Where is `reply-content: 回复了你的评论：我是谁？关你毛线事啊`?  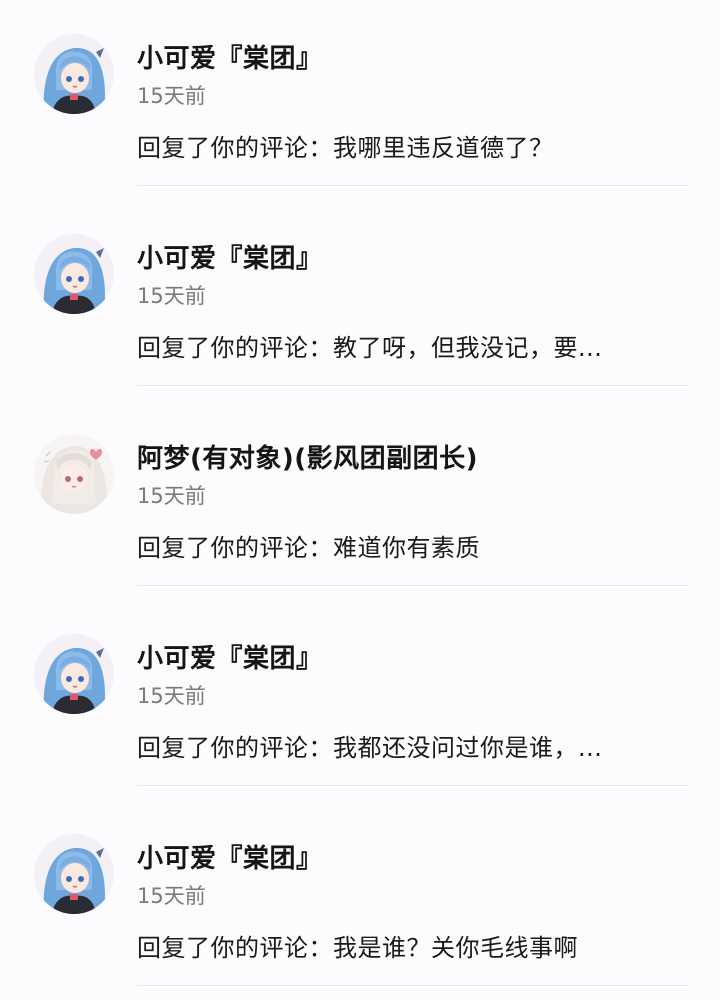 reply-content: 回复了你的评论：我是谁？关你毛线事啊 is located at coordinates (357, 945).